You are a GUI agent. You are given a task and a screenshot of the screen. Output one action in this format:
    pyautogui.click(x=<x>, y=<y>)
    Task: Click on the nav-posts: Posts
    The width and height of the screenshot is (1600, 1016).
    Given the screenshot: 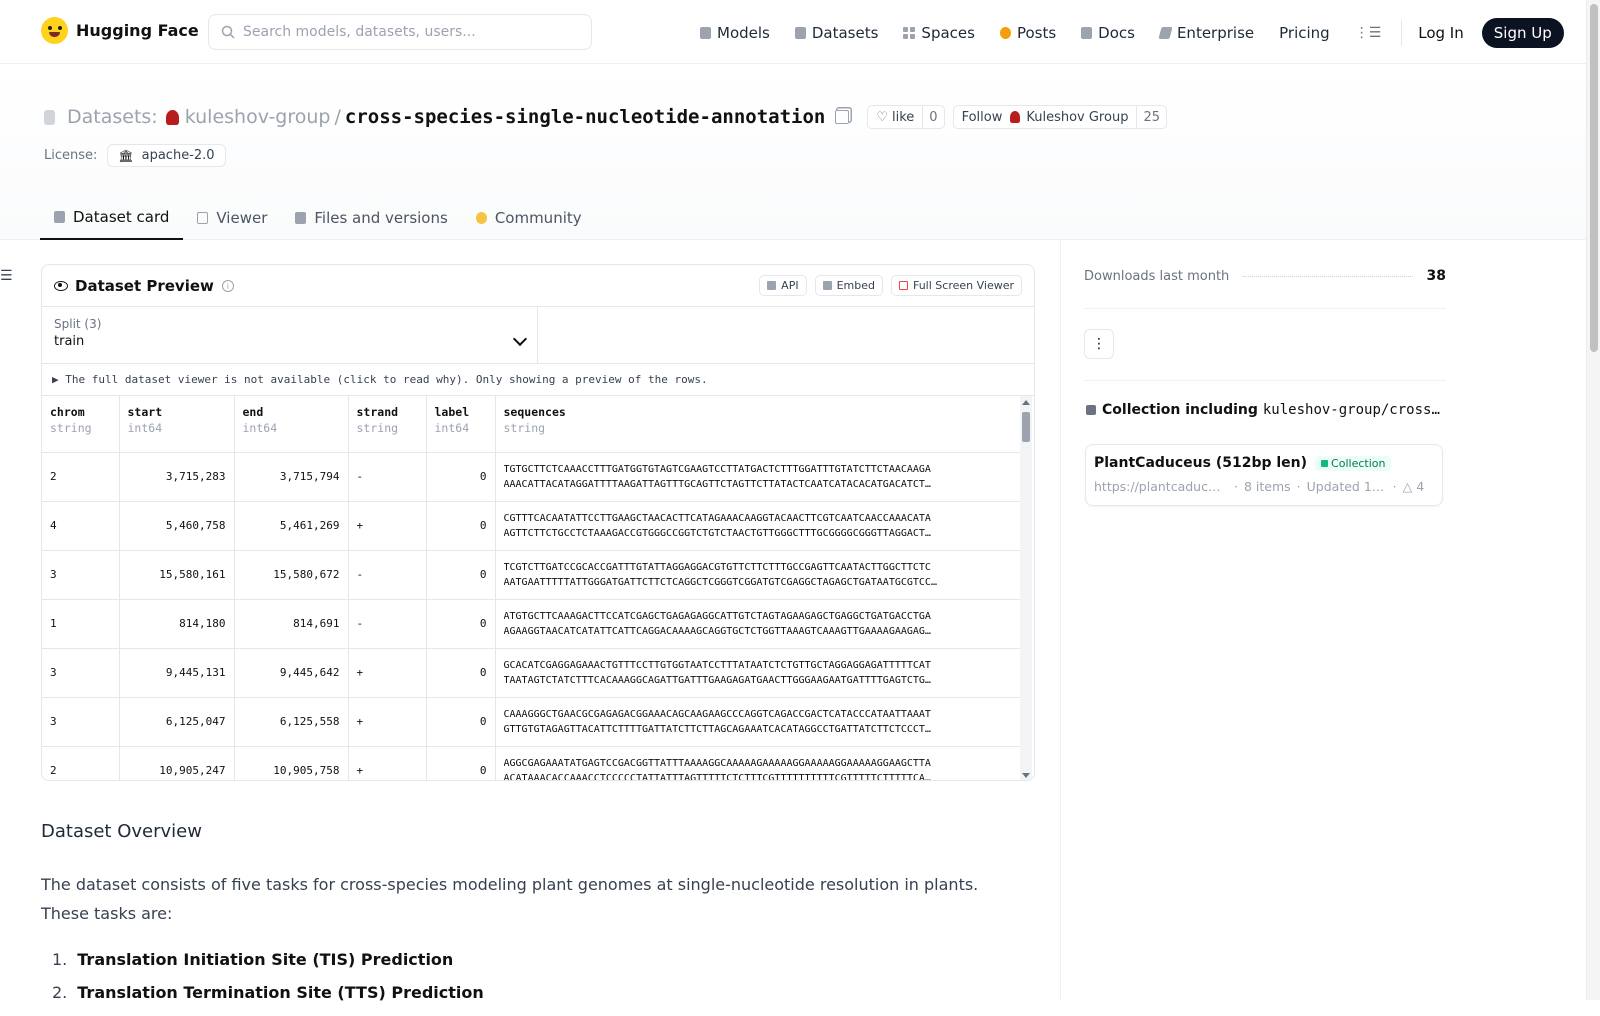 What is the action you would take?
    pyautogui.click(x=1028, y=33)
    